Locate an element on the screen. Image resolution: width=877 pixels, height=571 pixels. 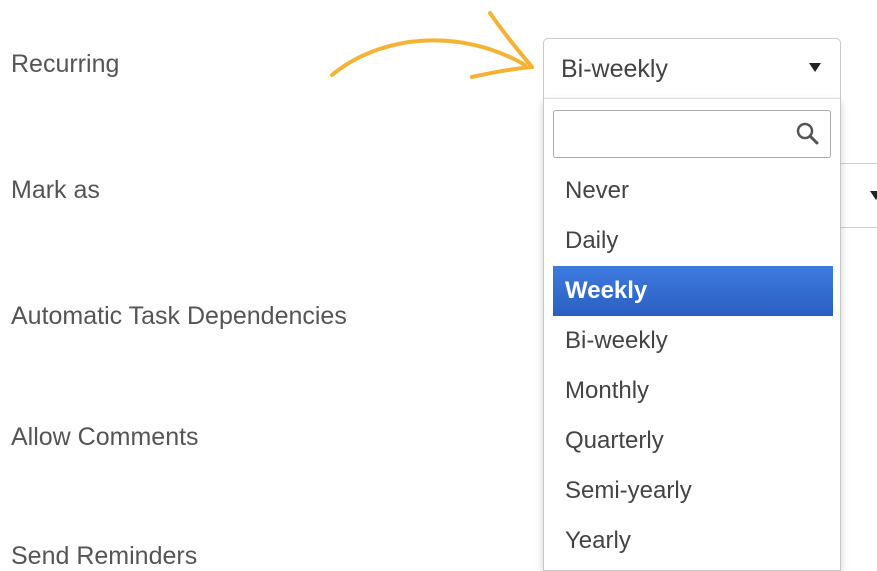
mark-as-label: Mark as is located at coordinates (55, 190).